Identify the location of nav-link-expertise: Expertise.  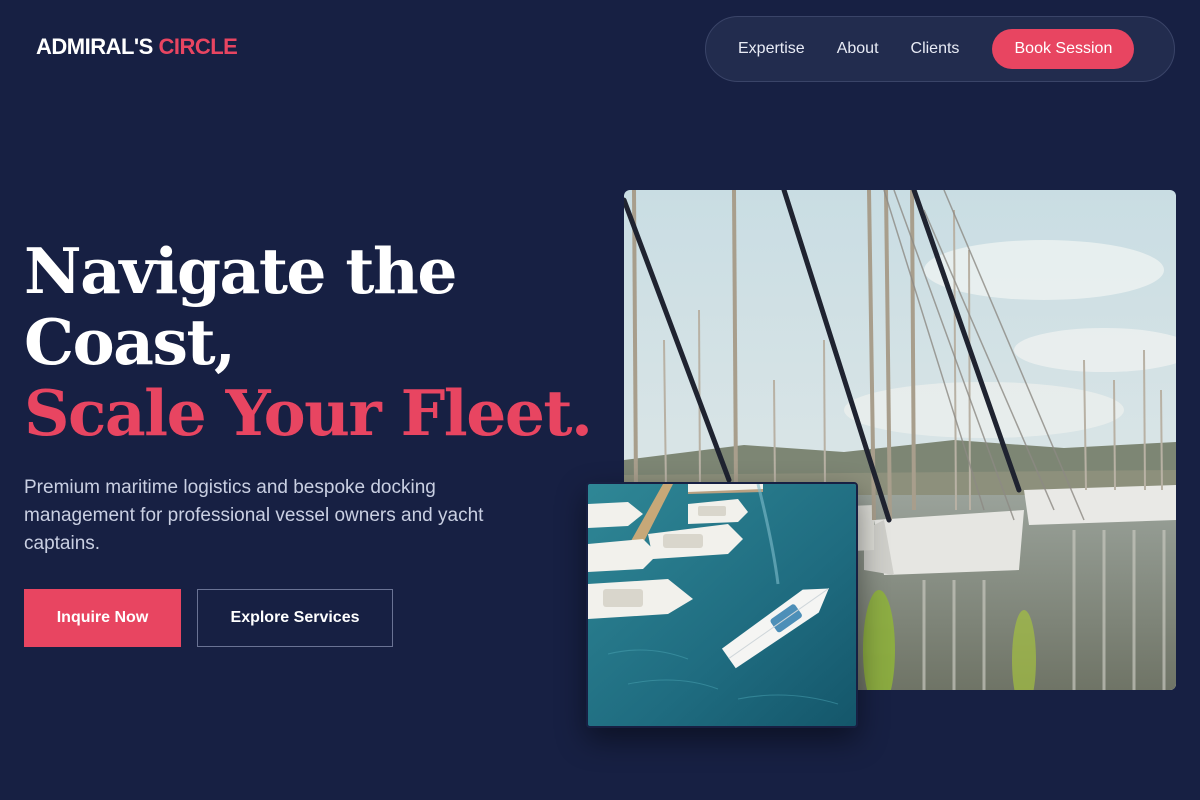
(771, 49).